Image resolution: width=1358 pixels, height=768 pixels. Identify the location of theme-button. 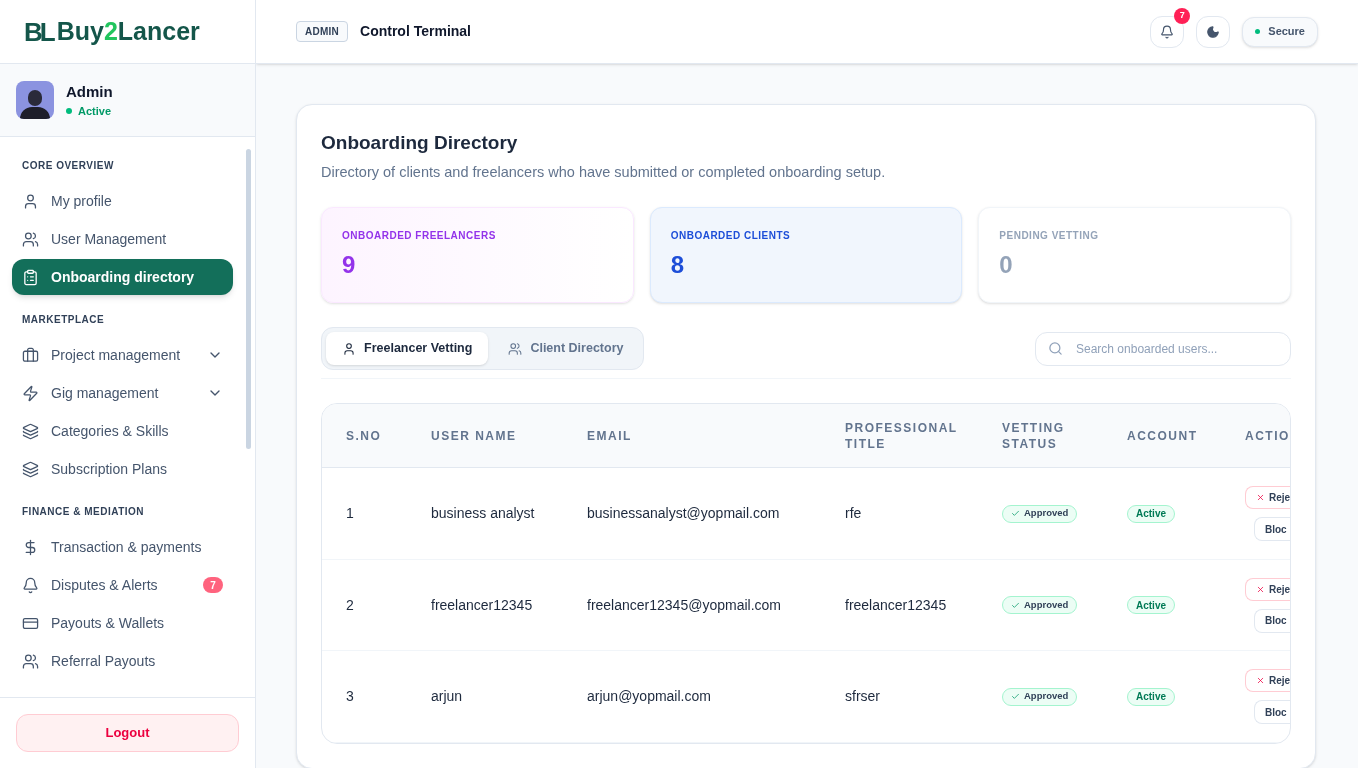
(1213, 31).